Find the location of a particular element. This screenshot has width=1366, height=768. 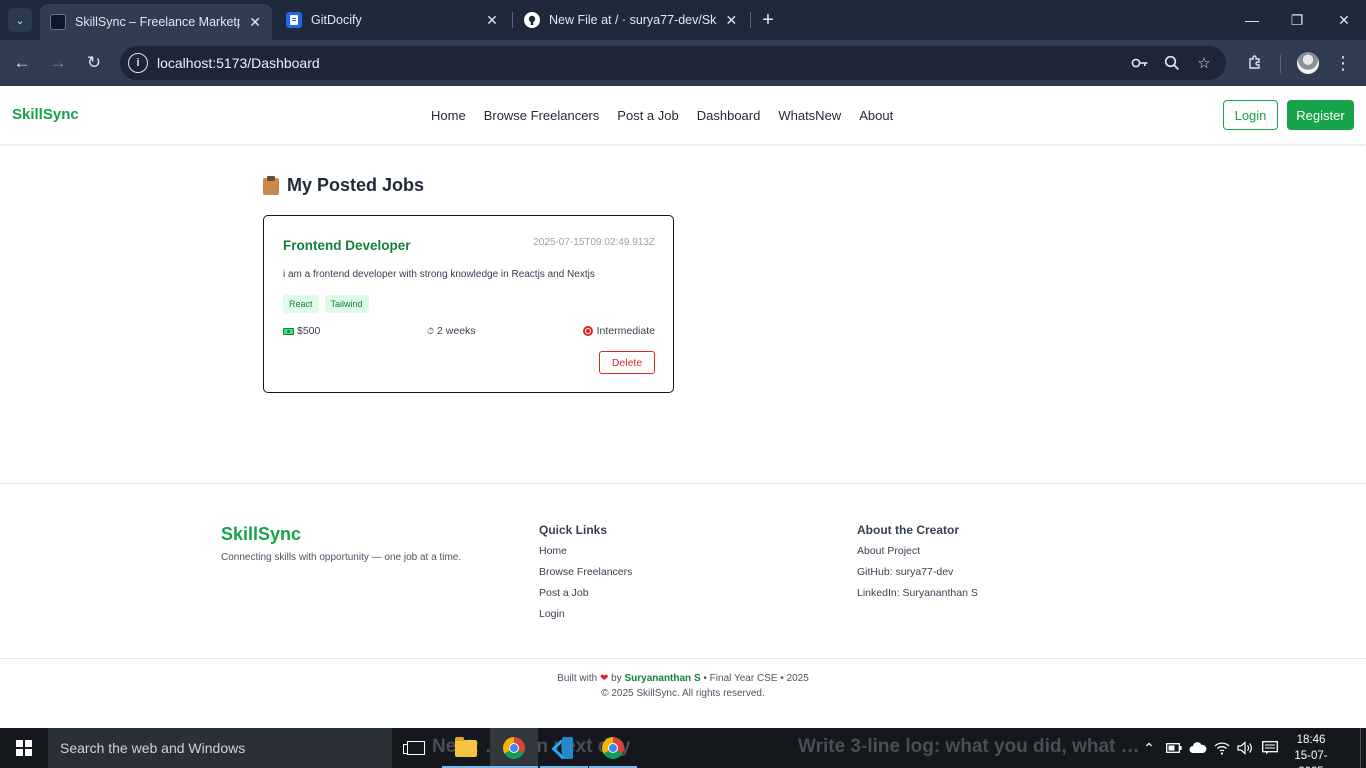

footer-link-about-project: About Project is located at coordinates (917, 554).